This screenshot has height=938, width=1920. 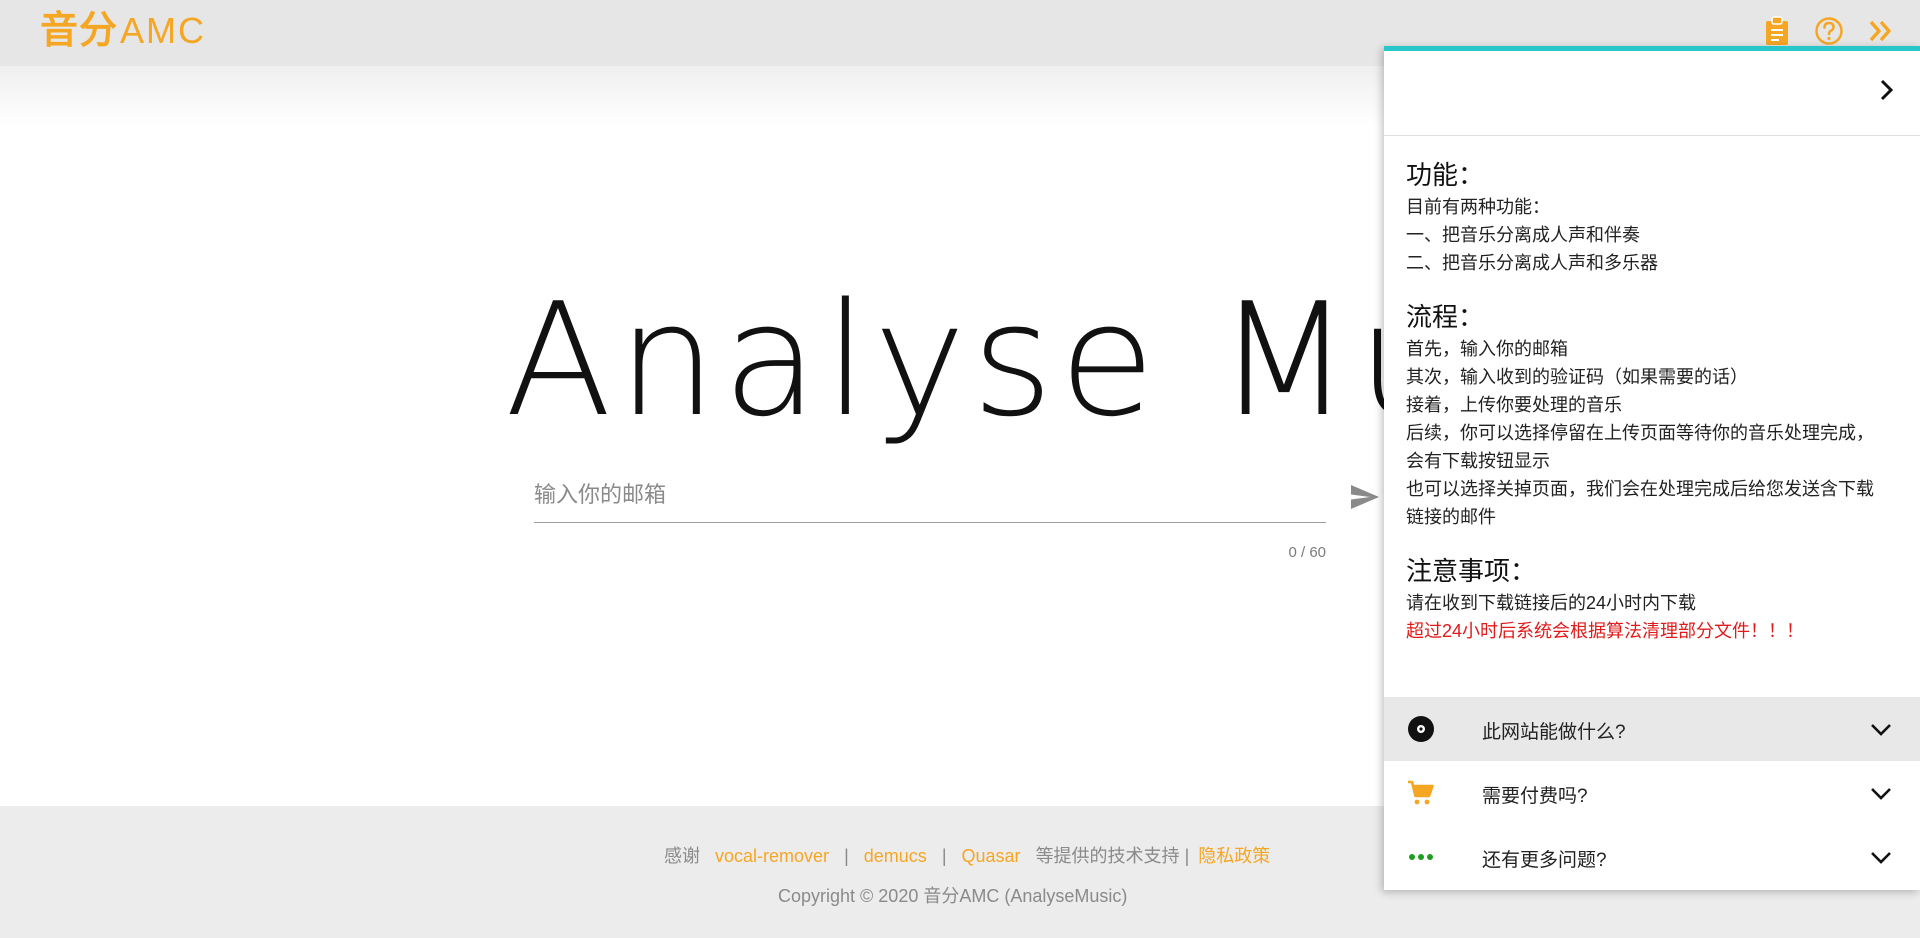 I want to click on section-title: 功能：, so click(x=1445, y=176).